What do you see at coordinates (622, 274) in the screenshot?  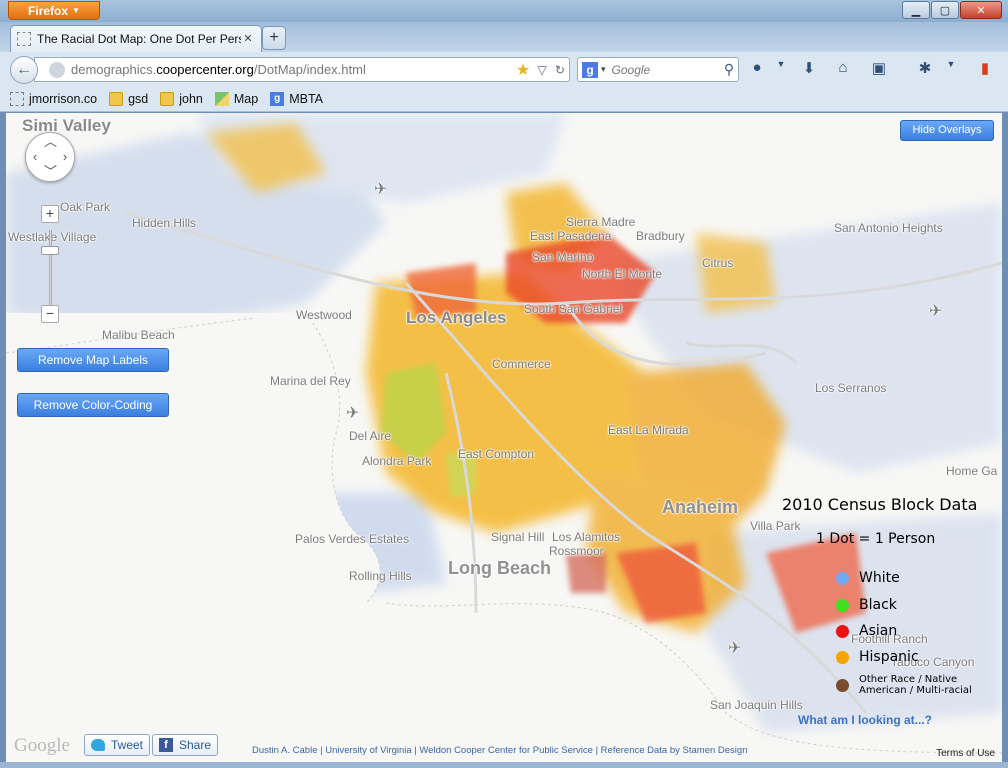 I see `place-label: North El Monte` at bounding box center [622, 274].